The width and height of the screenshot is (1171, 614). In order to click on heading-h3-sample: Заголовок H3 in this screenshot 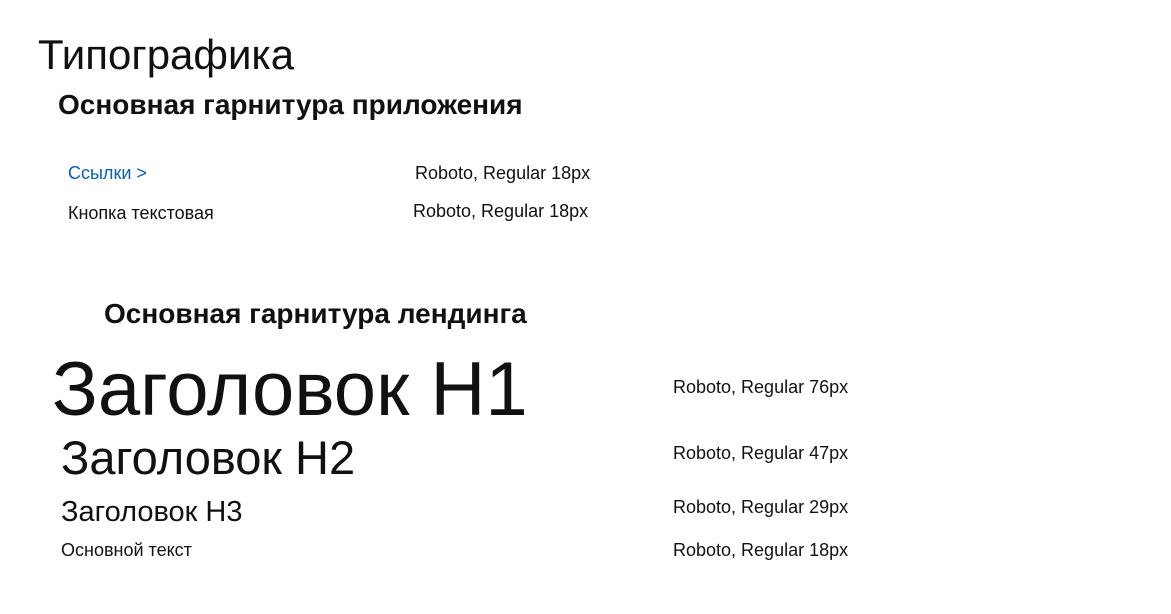, I will do `click(152, 512)`.